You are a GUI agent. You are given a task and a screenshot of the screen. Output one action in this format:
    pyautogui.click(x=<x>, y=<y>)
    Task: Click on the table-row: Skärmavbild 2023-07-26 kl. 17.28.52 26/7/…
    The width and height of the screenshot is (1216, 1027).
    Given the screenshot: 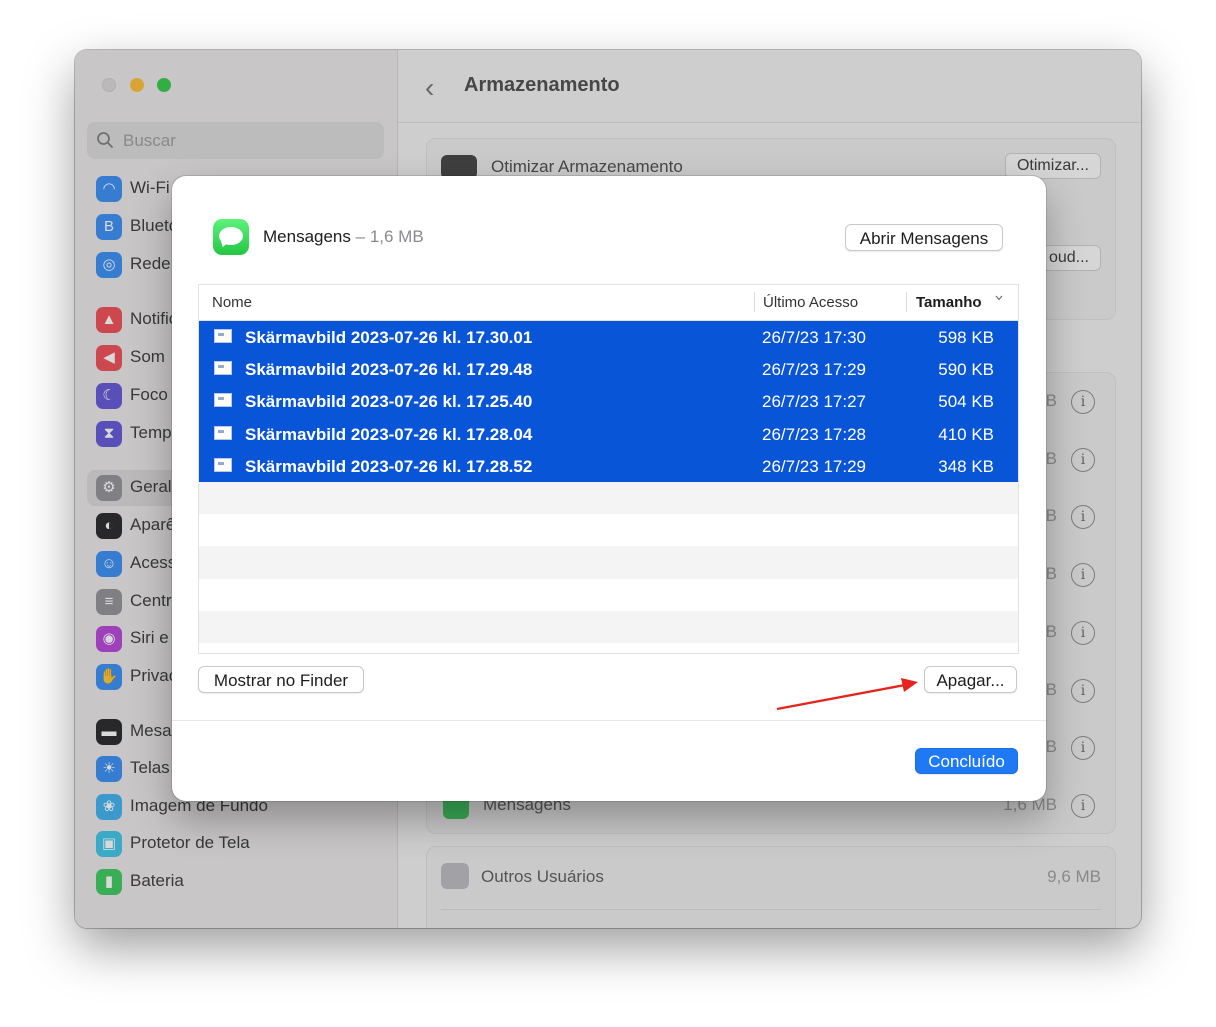 What is the action you would take?
    pyautogui.click(x=608, y=465)
    